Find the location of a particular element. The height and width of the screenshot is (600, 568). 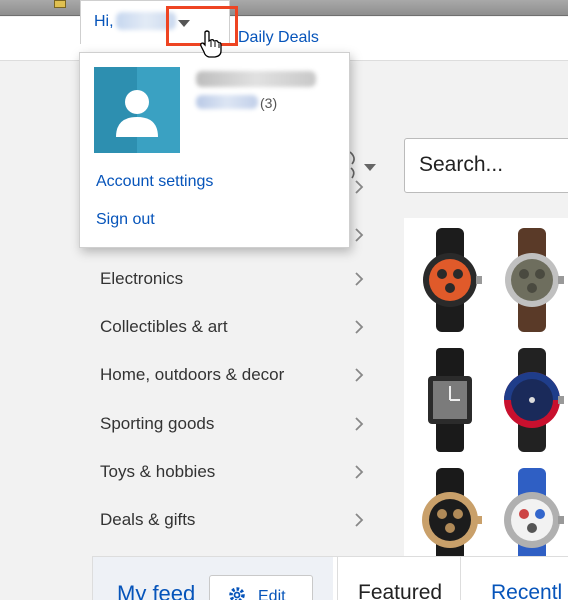

category-label: Collectibles & art is located at coordinates (164, 326).